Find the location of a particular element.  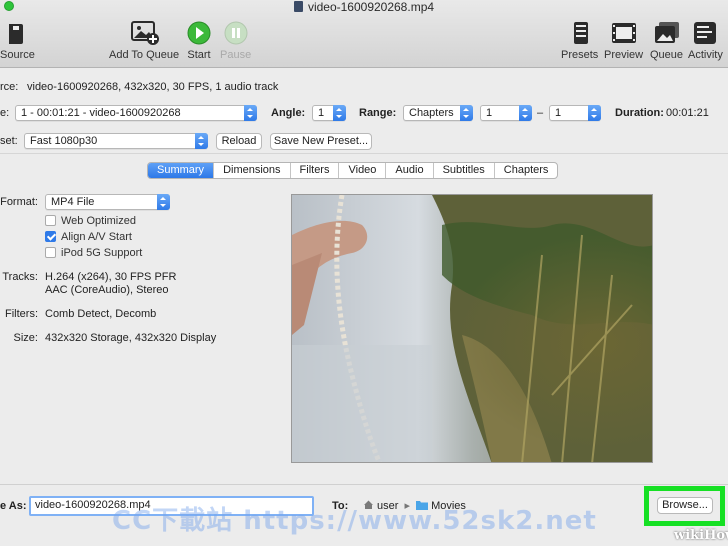

web-optimized-checkbox: Web Optimized is located at coordinates (90, 221).